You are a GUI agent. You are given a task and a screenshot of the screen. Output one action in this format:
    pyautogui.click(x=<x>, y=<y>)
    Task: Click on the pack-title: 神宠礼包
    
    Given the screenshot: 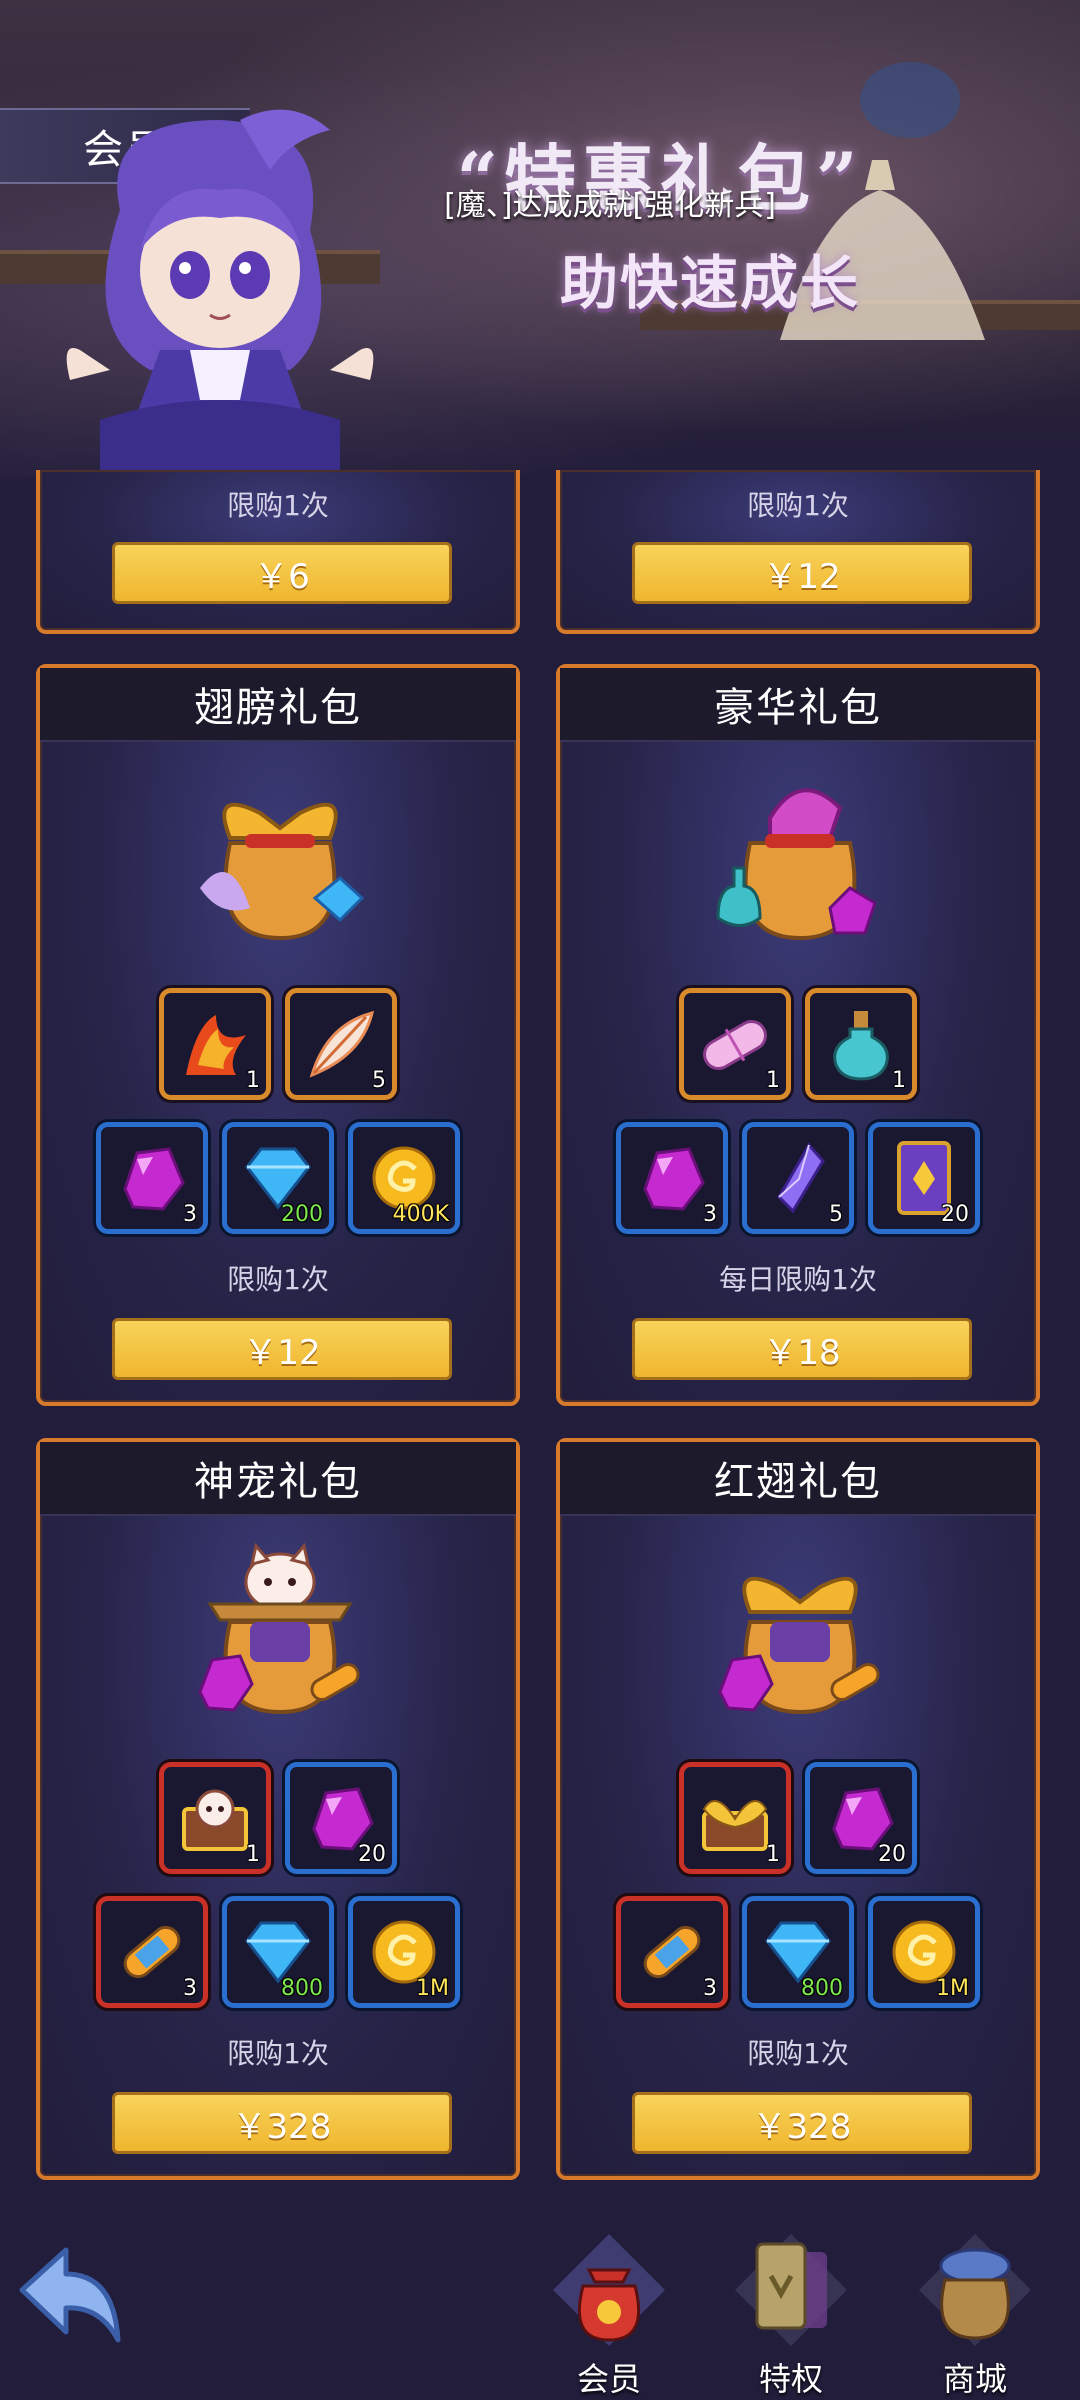 What is the action you would take?
    pyautogui.click(x=278, y=1482)
    